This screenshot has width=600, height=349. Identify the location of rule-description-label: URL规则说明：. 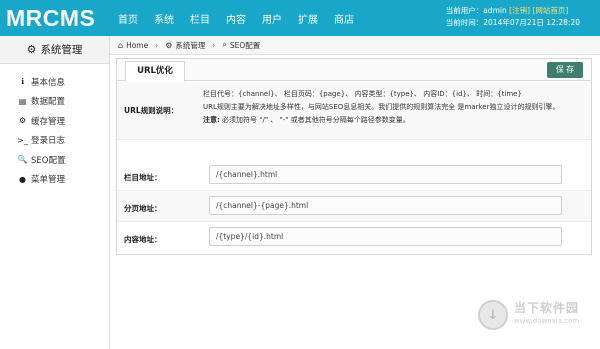
(151, 110).